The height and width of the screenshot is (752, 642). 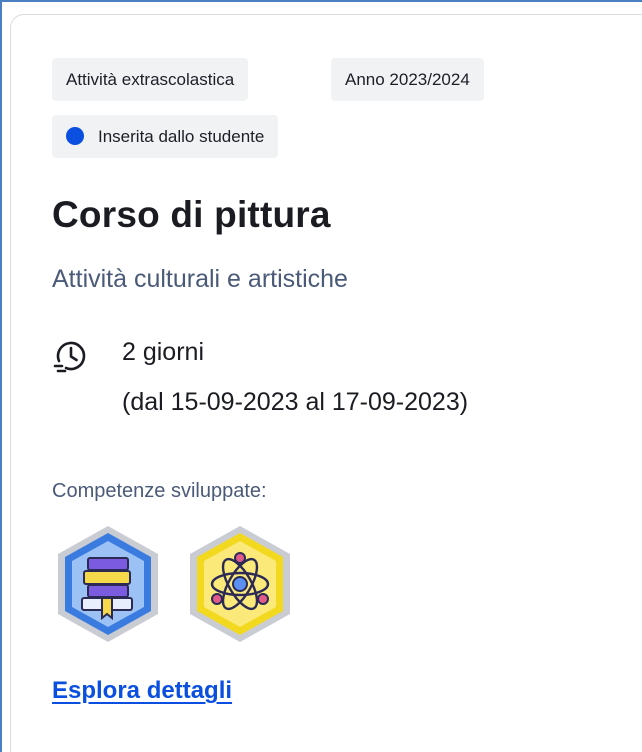 I want to click on skills-label: Competenze sviluppate:, so click(x=159, y=491).